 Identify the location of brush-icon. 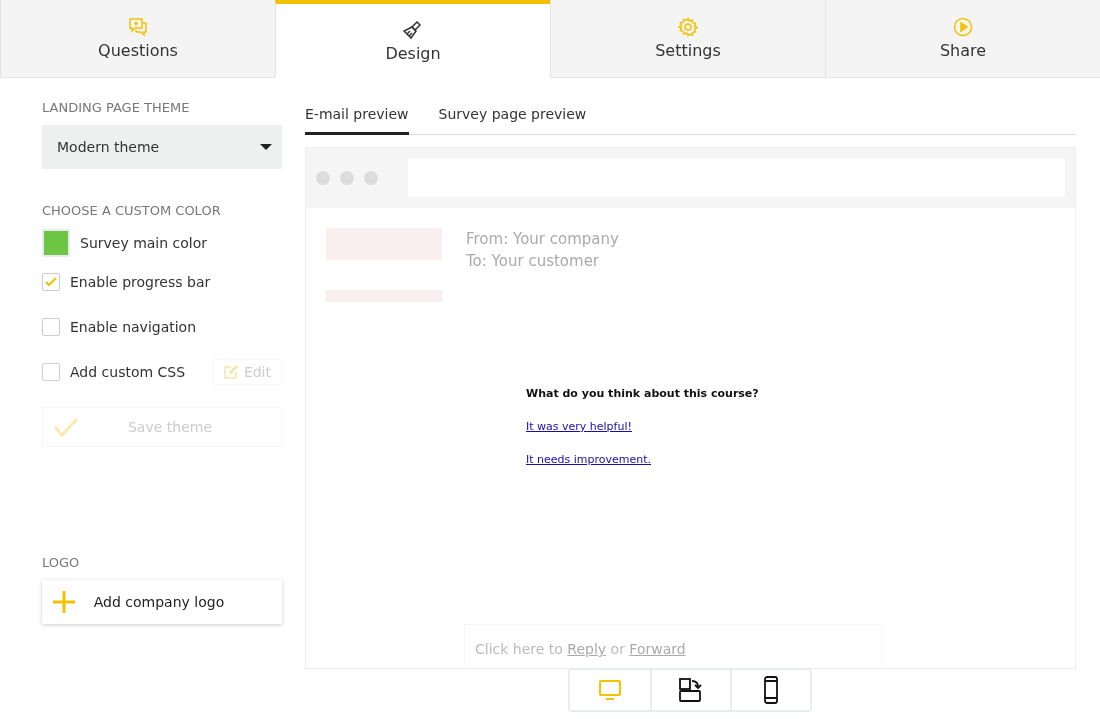
(413, 29).